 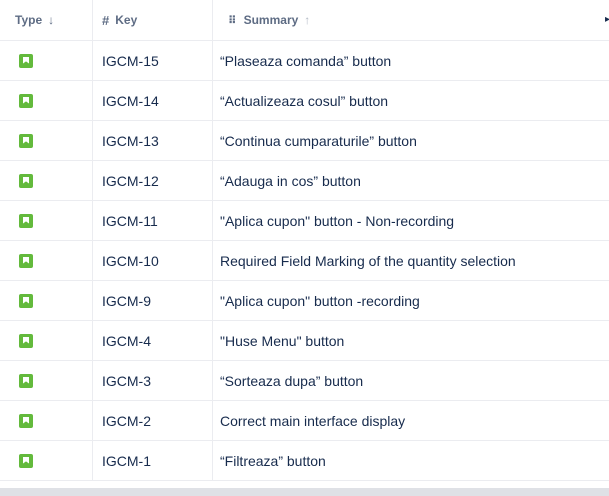 I want to click on issue-summary: “Continua cumparaturile” button, so click(x=410, y=140).